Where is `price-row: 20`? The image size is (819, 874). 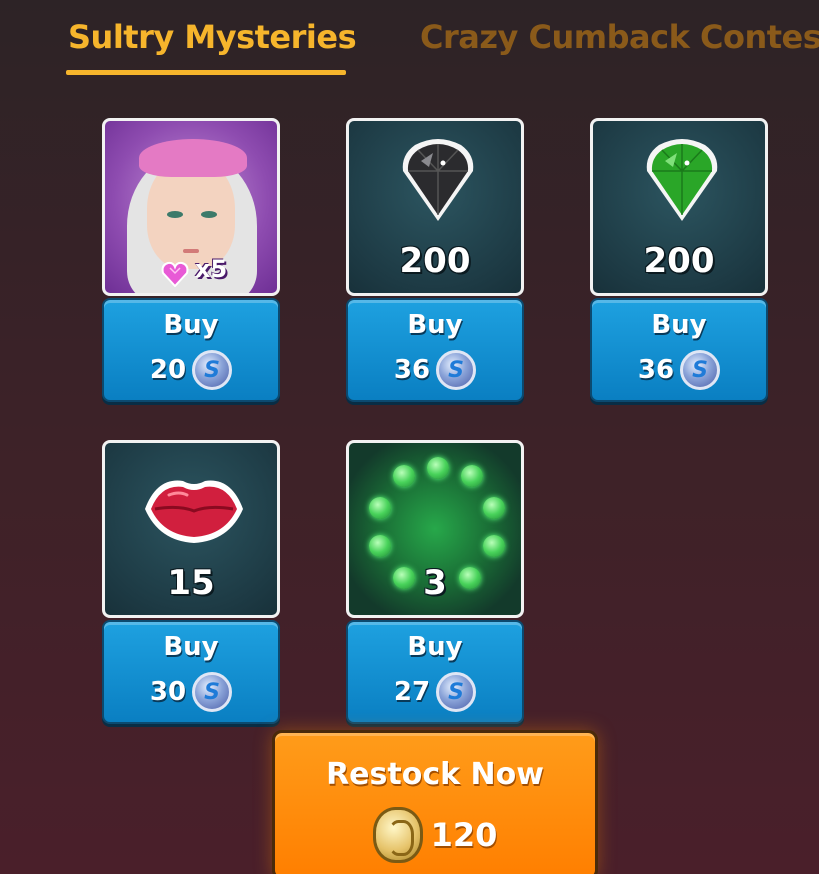 price-row: 20 is located at coordinates (191, 370).